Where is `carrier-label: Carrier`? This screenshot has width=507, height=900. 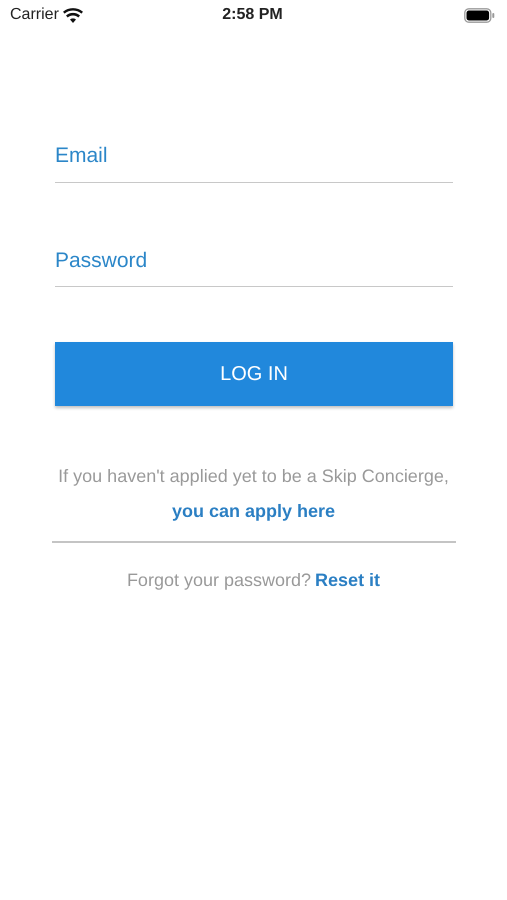
carrier-label: Carrier is located at coordinates (34, 15).